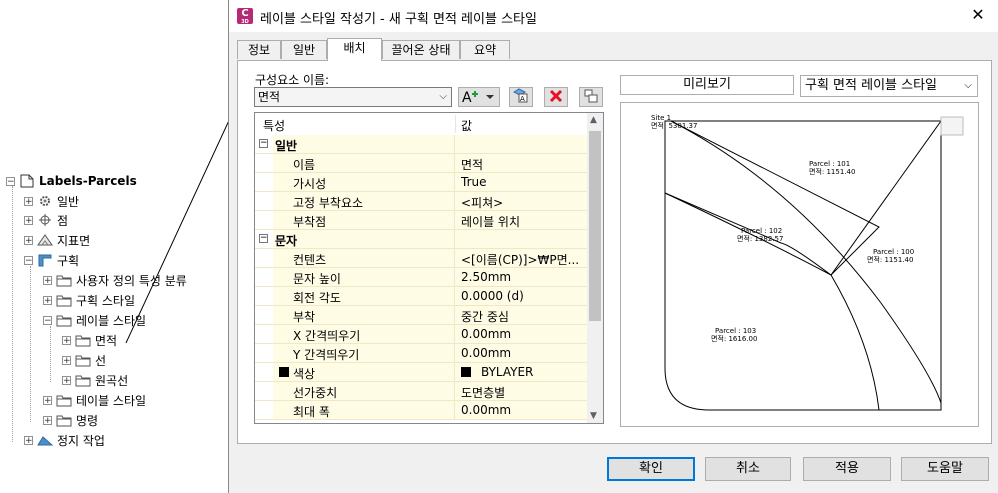 The height and width of the screenshot is (493, 998). Describe the element at coordinates (474, 182) in the screenshot. I see `property-value: True` at that location.